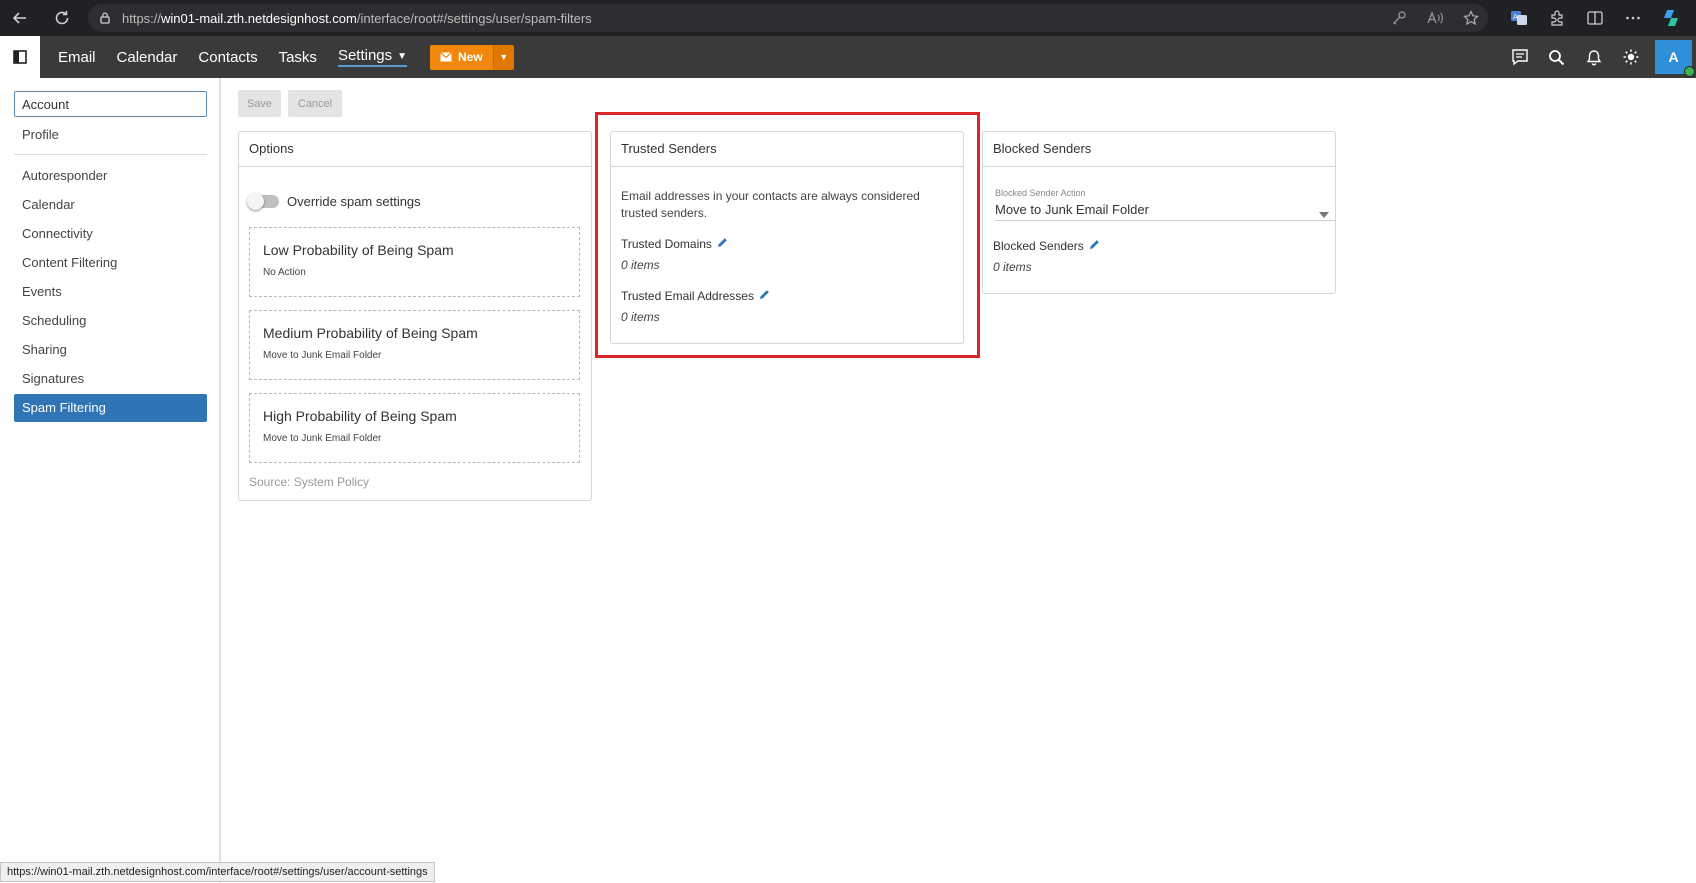  What do you see at coordinates (322, 355) in the screenshot?
I see `medium-probability-action: Move to Junk Email Folder` at bounding box center [322, 355].